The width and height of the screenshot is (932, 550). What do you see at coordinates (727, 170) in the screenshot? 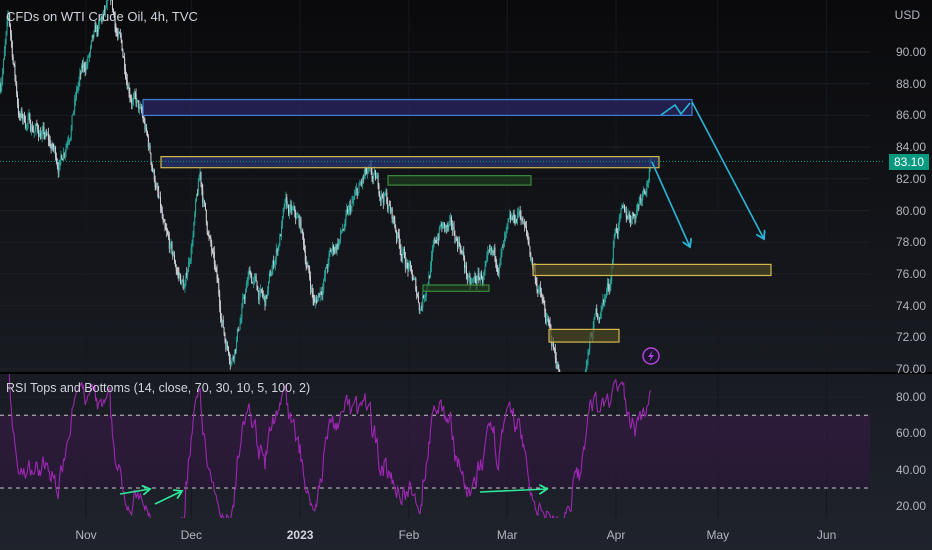
I see `down-arrow-long` at bounding box center [727, 170].